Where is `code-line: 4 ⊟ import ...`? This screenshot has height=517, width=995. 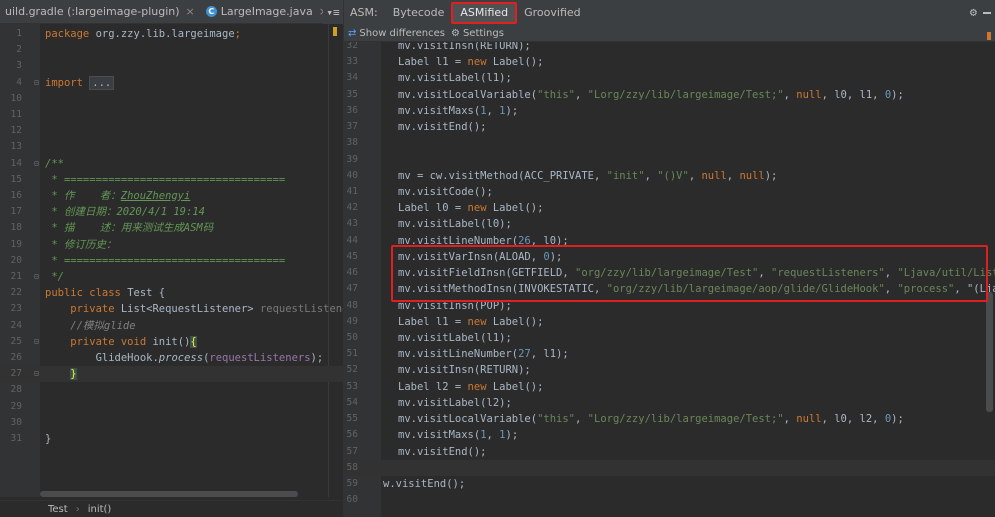
code-line: 4 ⊟ import ... is located at coordinates (171, 83).